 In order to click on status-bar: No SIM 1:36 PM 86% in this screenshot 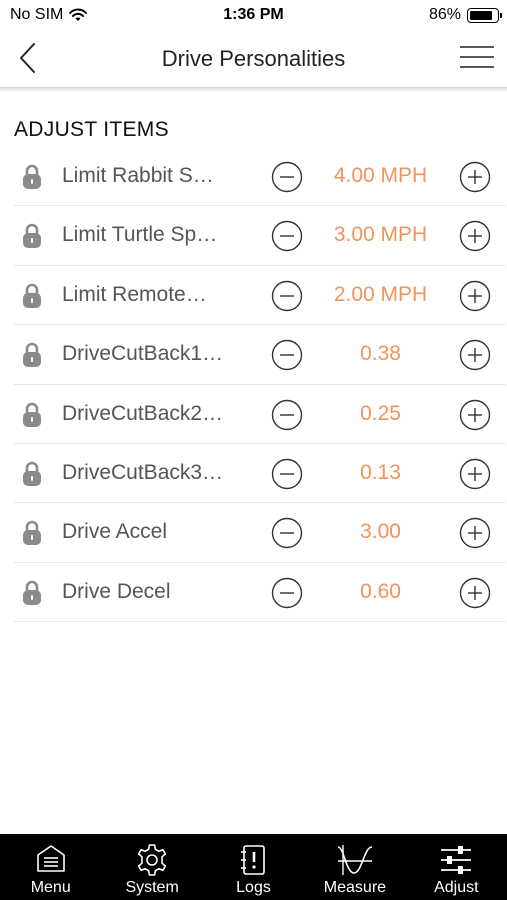, I will do `click(253, 15)`.